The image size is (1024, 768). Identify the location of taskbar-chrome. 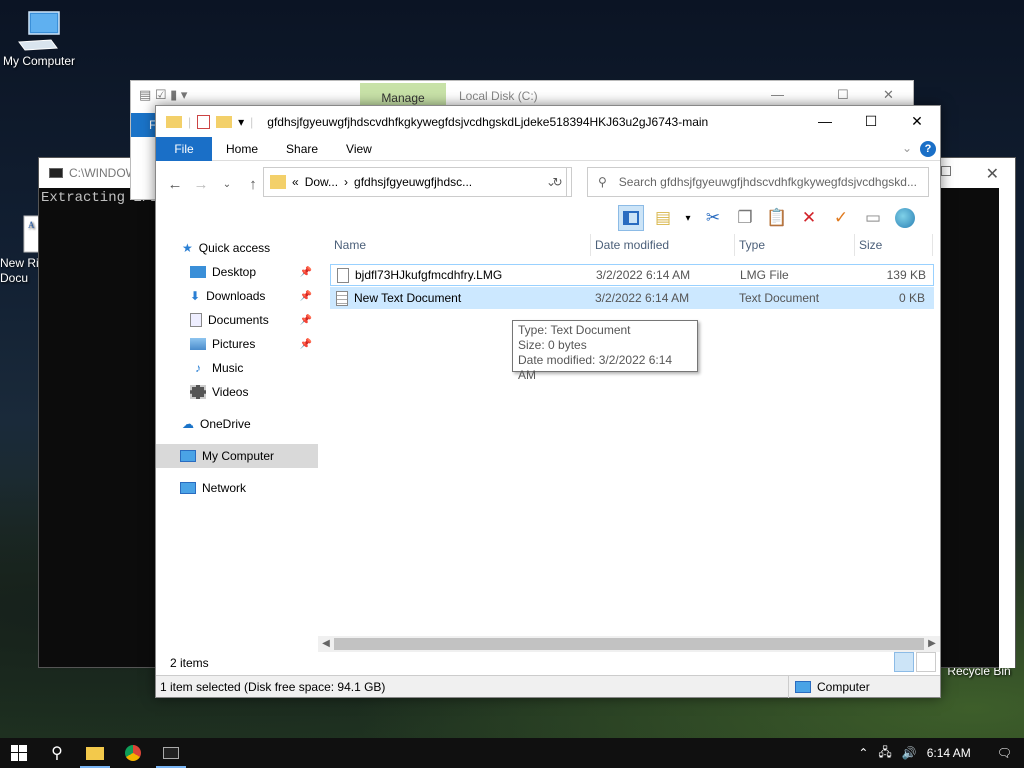
(133, 753).